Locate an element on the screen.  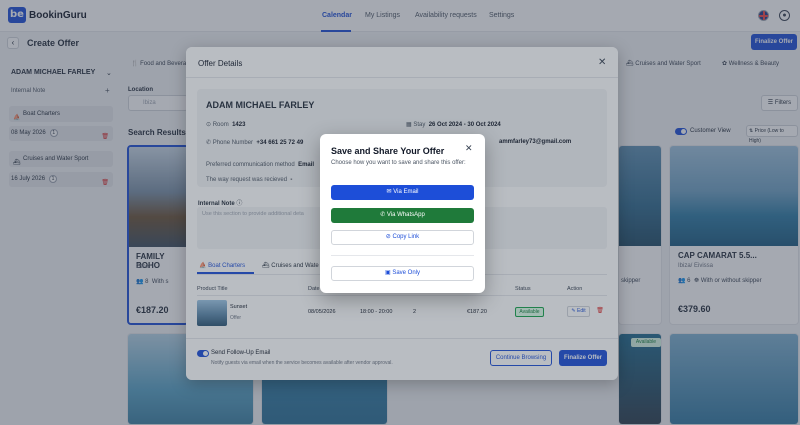
via-whatsapp-button: ✆ Via WhatsApp is located at coordinates (402, 215).